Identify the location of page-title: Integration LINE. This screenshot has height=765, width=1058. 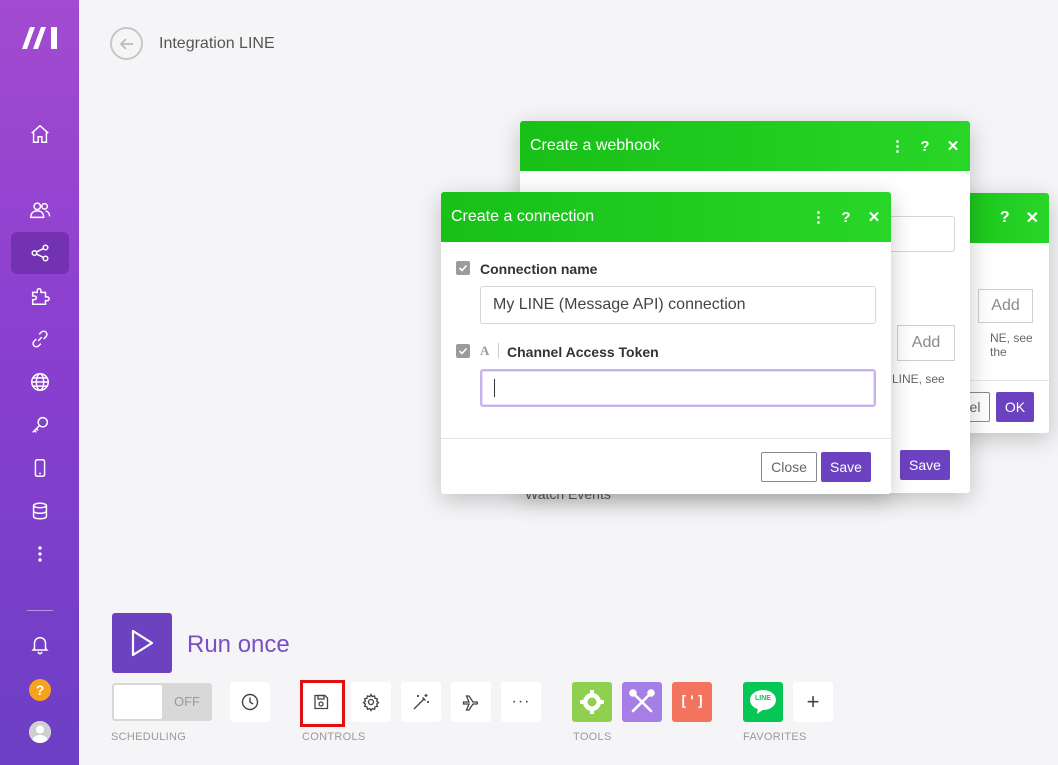
(217, 43).